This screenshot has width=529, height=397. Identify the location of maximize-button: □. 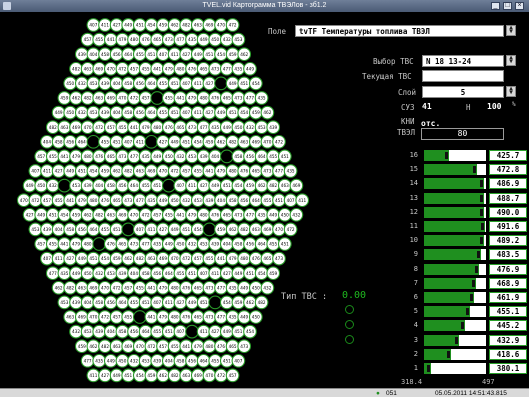
(507, 6).